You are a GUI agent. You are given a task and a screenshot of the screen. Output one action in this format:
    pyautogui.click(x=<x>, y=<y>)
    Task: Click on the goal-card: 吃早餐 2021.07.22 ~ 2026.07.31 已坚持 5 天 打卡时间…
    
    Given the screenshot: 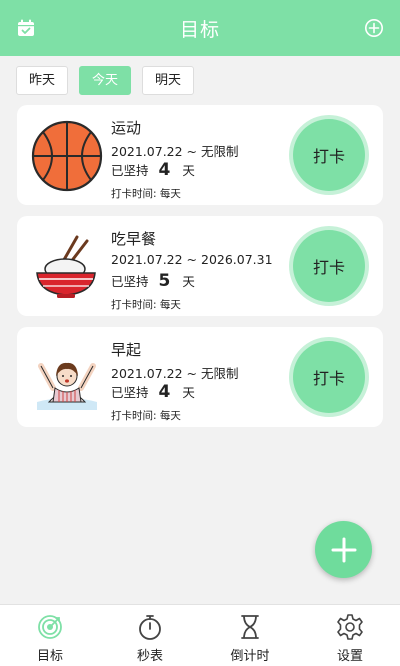 What is the action you would take?
    pyautogui.click(x=200, y=266)
    